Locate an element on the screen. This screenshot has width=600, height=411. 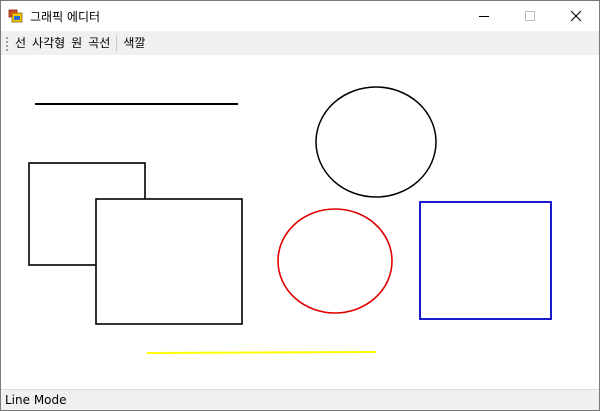
toolstrip-grip-icon is located at coordinates (7, 43).